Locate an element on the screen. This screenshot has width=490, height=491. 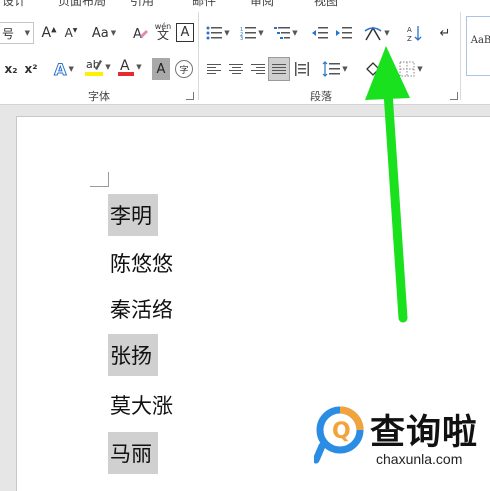
paragraph-dialog-launcher is located at coordinates (454, 96).